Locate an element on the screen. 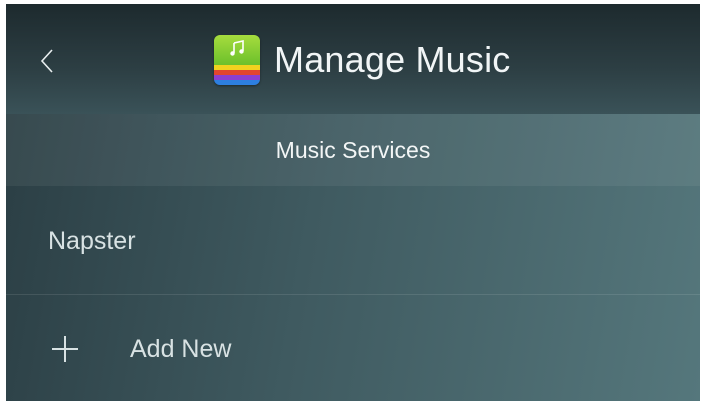 The width and height of the screenshot is (704, 405). chevron-left-icon is located at coordinates (46, 61).